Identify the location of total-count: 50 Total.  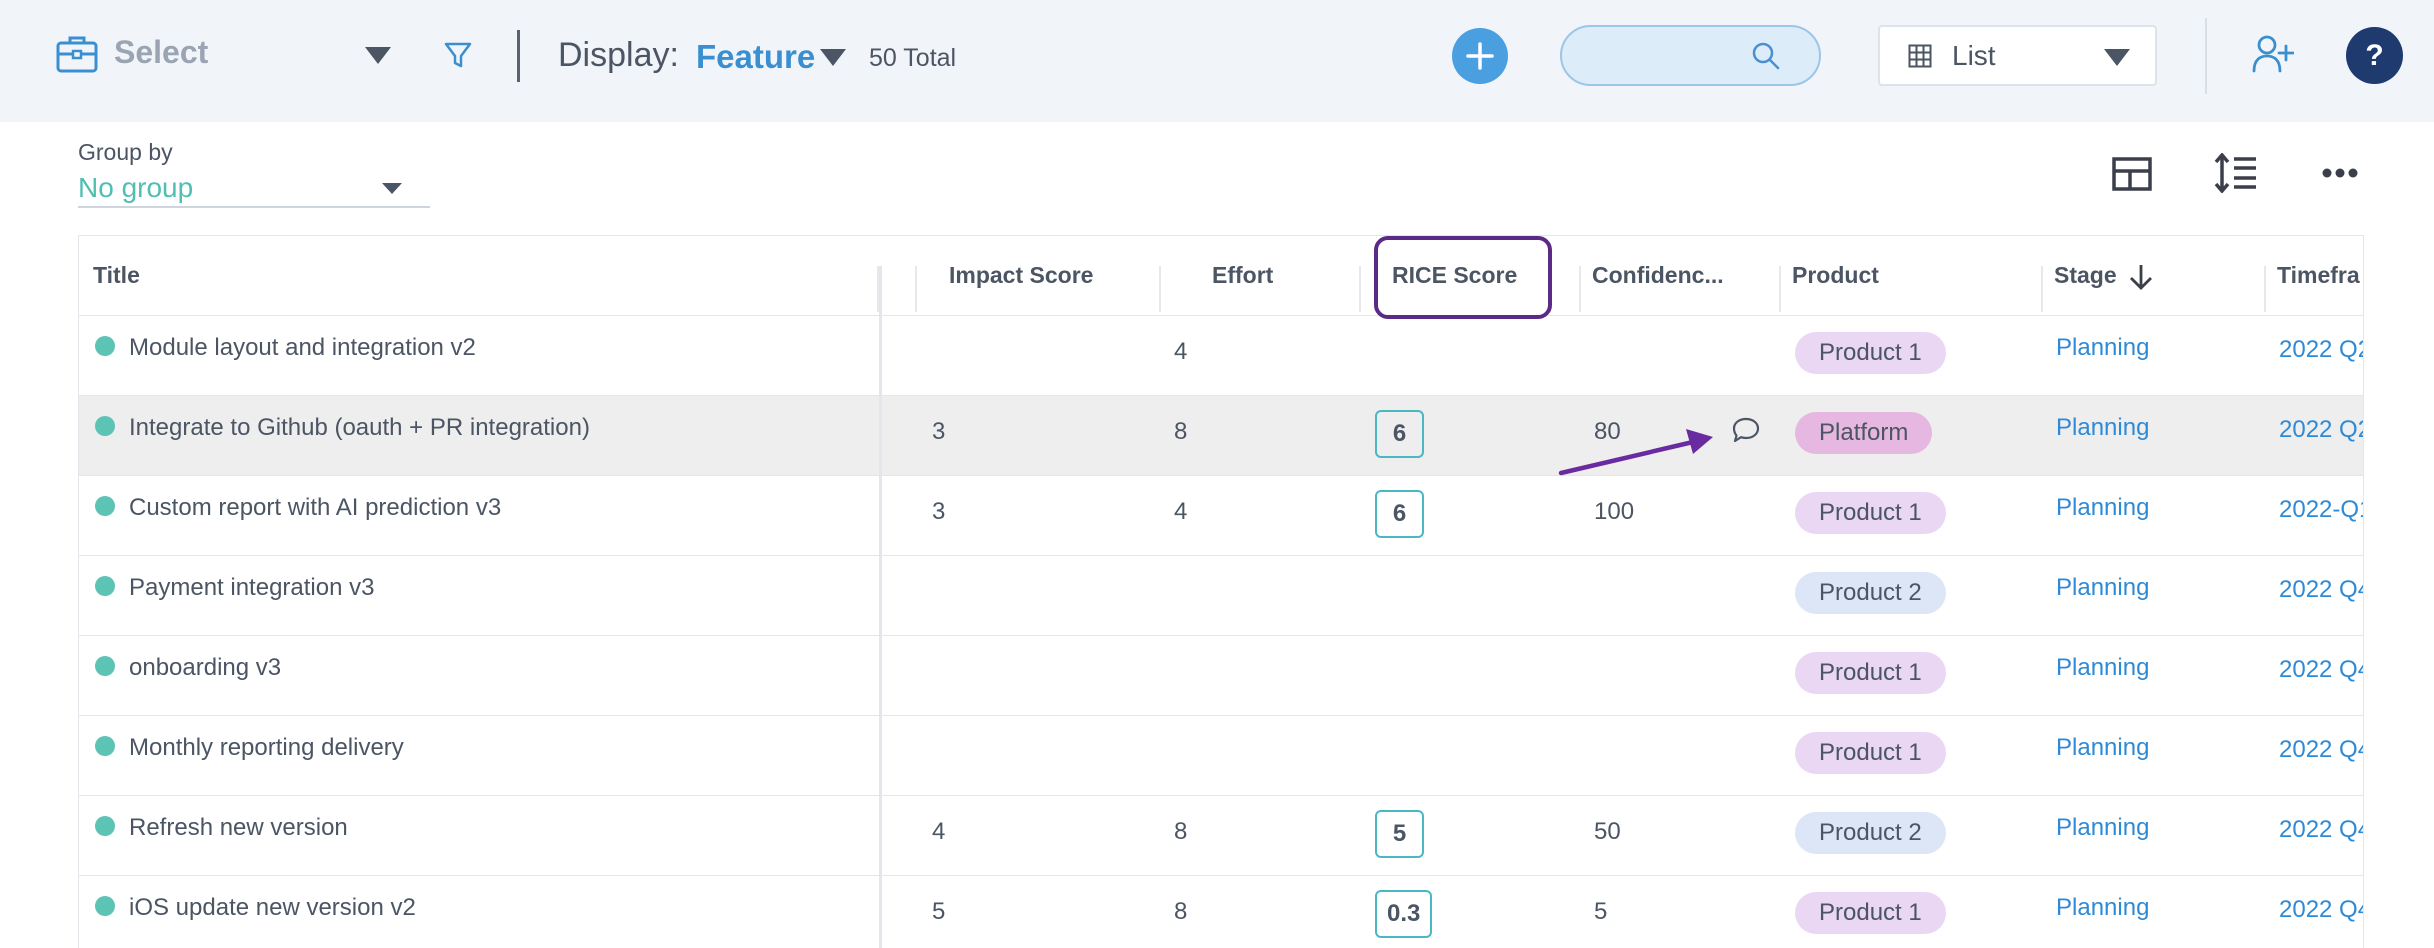
(913, 58).